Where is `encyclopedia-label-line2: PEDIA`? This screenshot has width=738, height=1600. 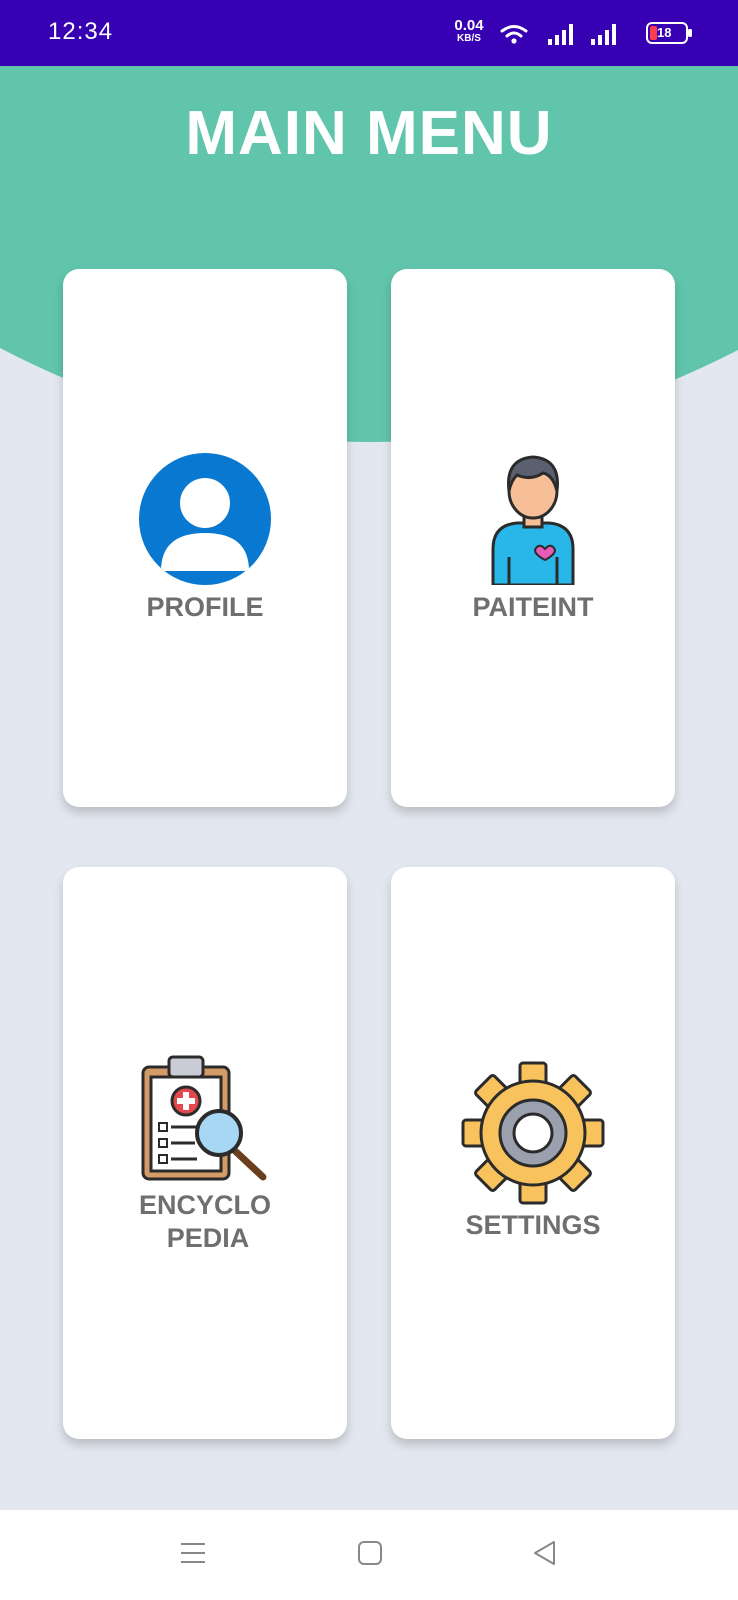
encyclopedia-label-line2: PEDIA is located at coordinates (208, 1238).